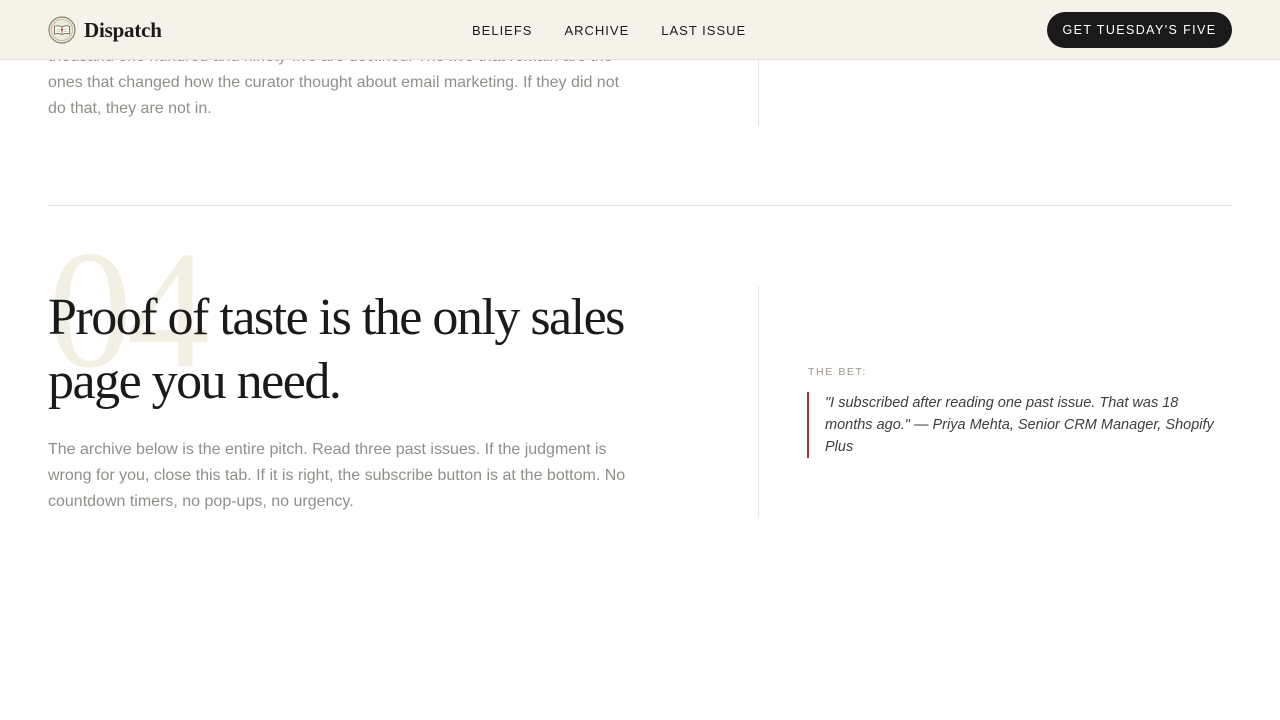  I want to click on brand-link: Dispatch, so click(105, 30).